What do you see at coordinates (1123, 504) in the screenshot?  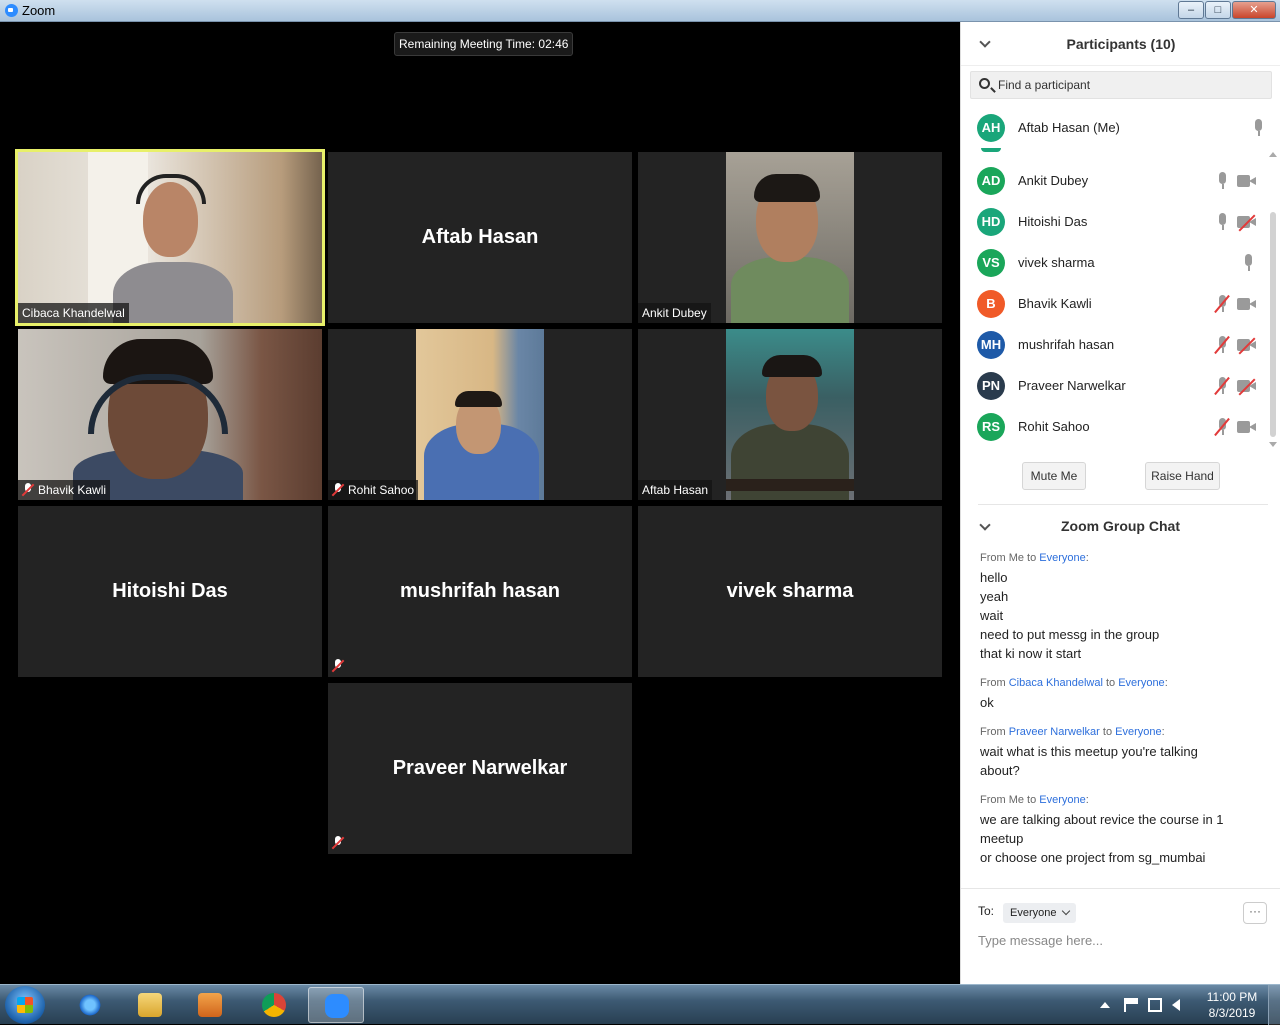 I see `divider` at bounding box center [1123, 504].